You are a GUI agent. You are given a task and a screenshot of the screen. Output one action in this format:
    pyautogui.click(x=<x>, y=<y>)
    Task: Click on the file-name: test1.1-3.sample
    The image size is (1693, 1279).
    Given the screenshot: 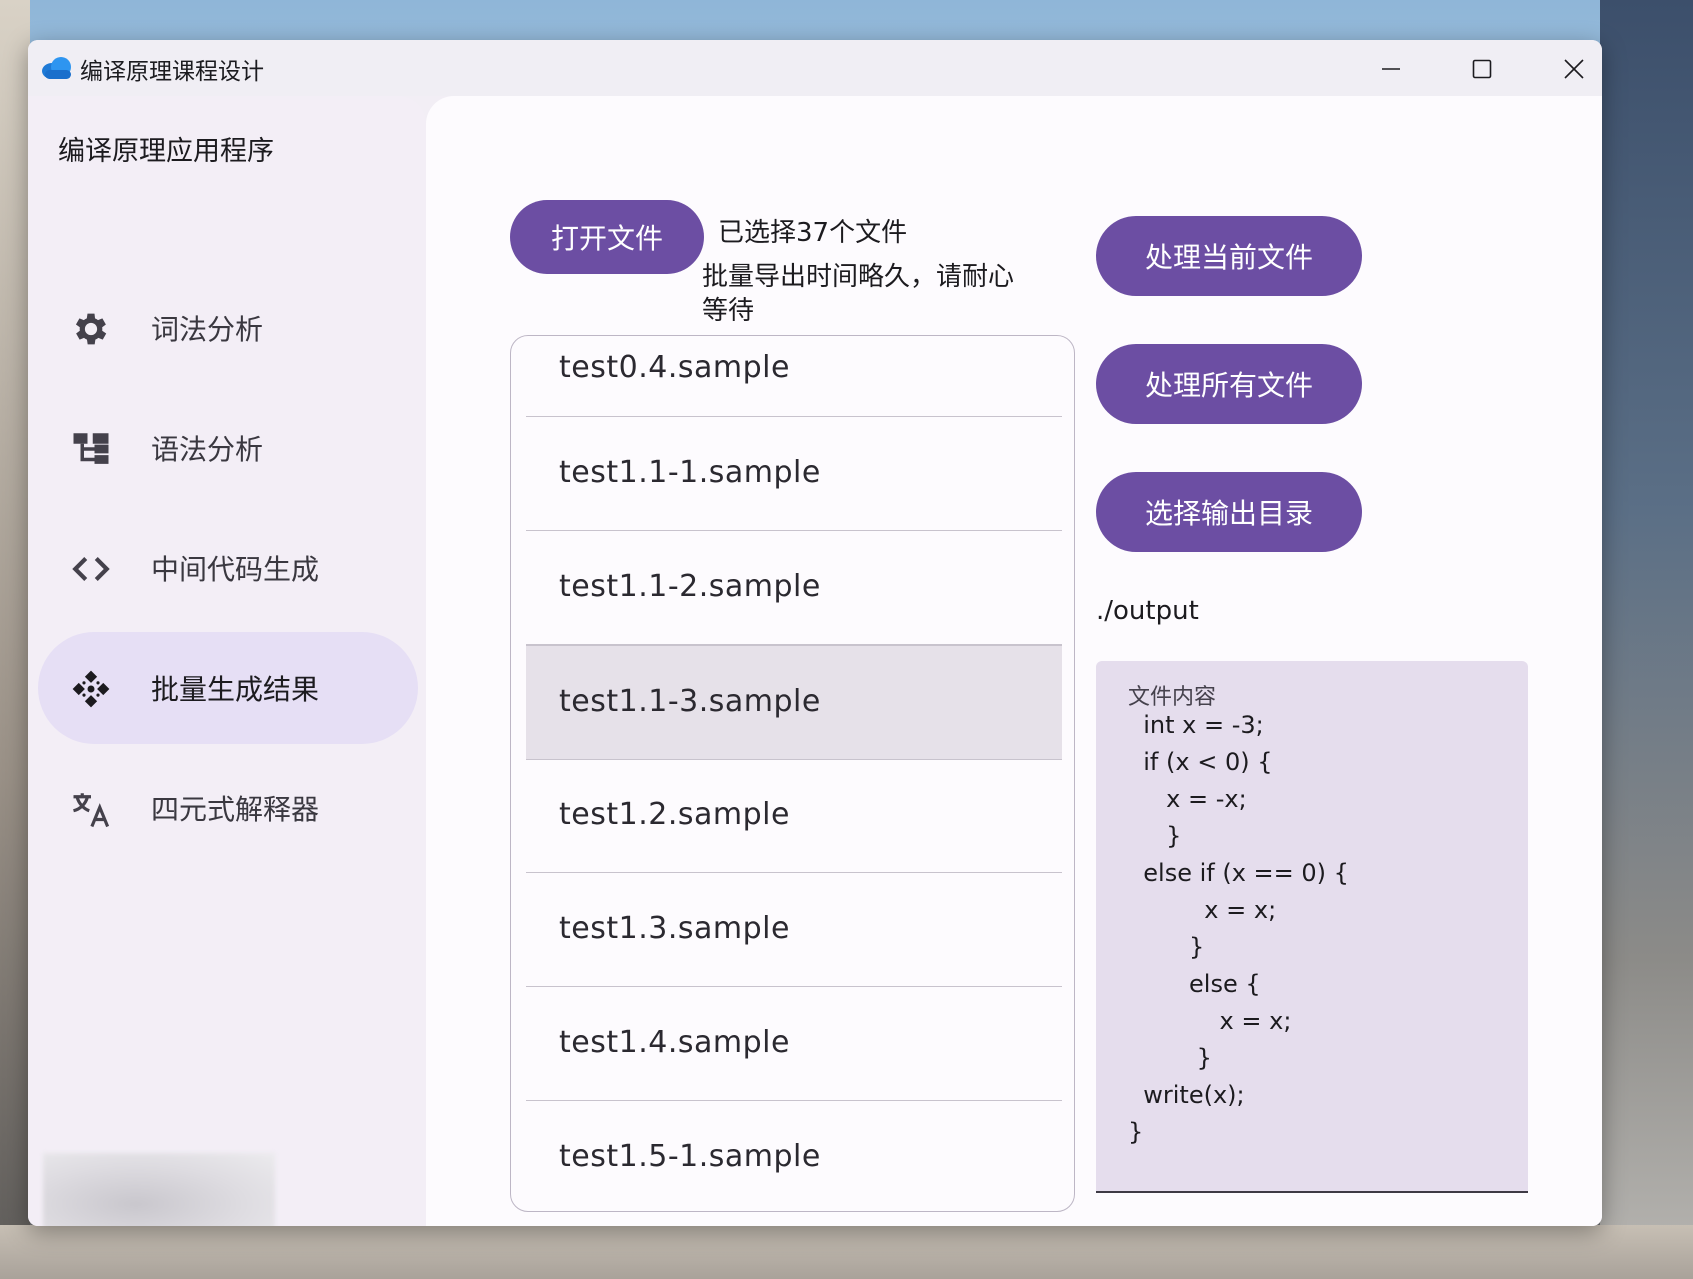 What is the action you would take?
    pyautogui.click(x=690, y=701)
    